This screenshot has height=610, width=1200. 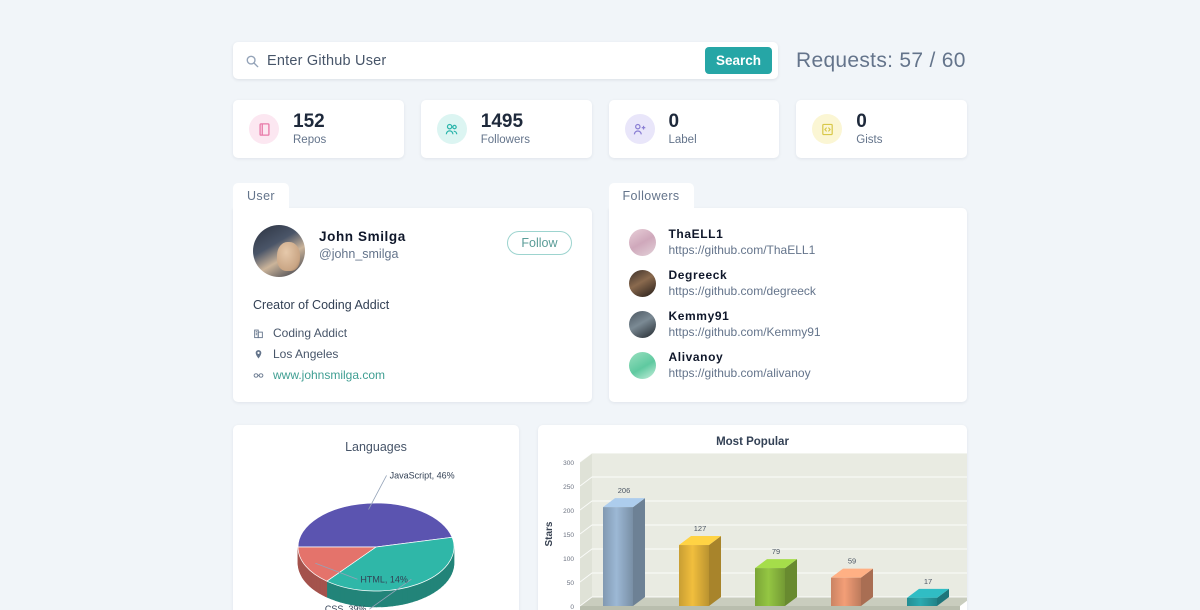 What do you see at coordinates (412, 251) in the screenshot?
I see `user-header: John Smilga @john_smilga Follow` at bounding box center [412, 251].